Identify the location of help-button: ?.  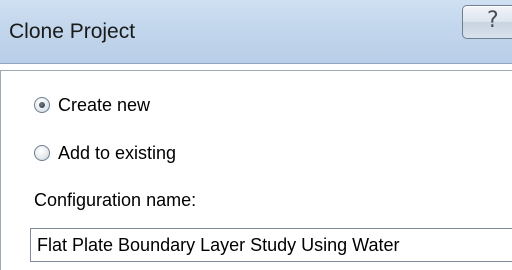
(487, 22).